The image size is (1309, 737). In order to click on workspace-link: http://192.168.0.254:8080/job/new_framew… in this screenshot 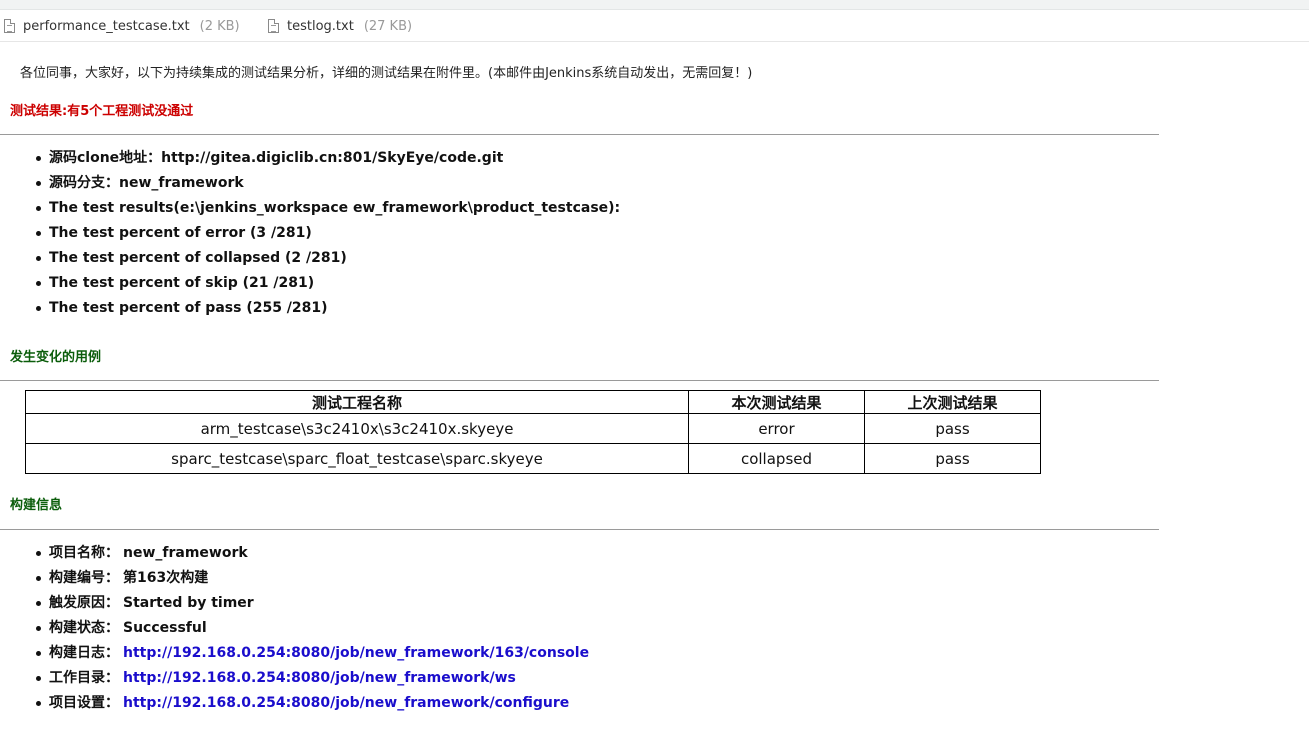, I will do `click(319, 678)`.